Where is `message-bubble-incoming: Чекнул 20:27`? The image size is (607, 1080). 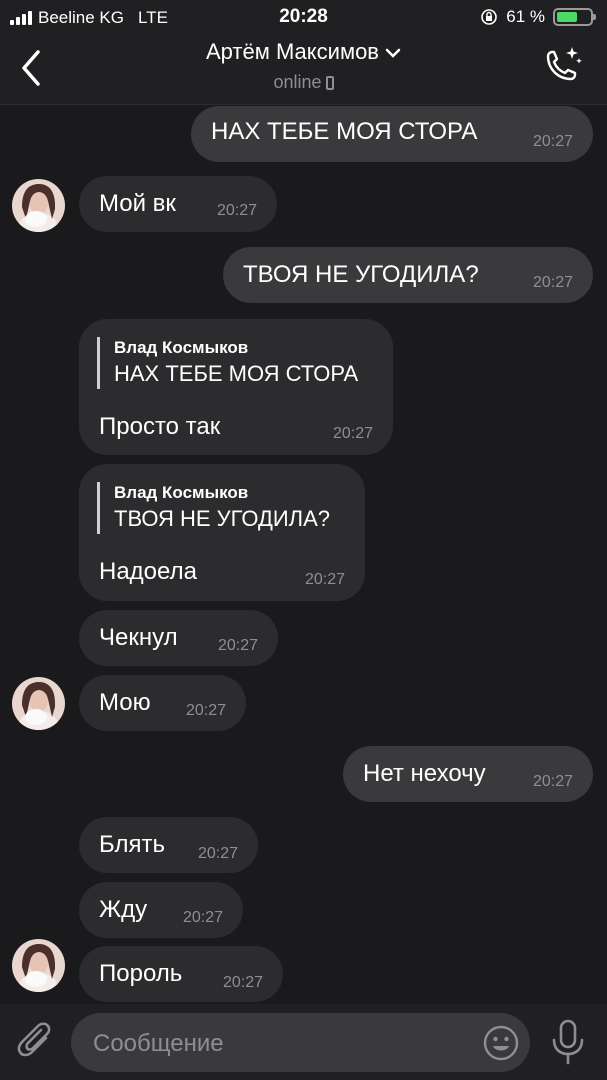
message-bubble-incoming: Чекнул 20:27 is located at coordinates (178, 638).